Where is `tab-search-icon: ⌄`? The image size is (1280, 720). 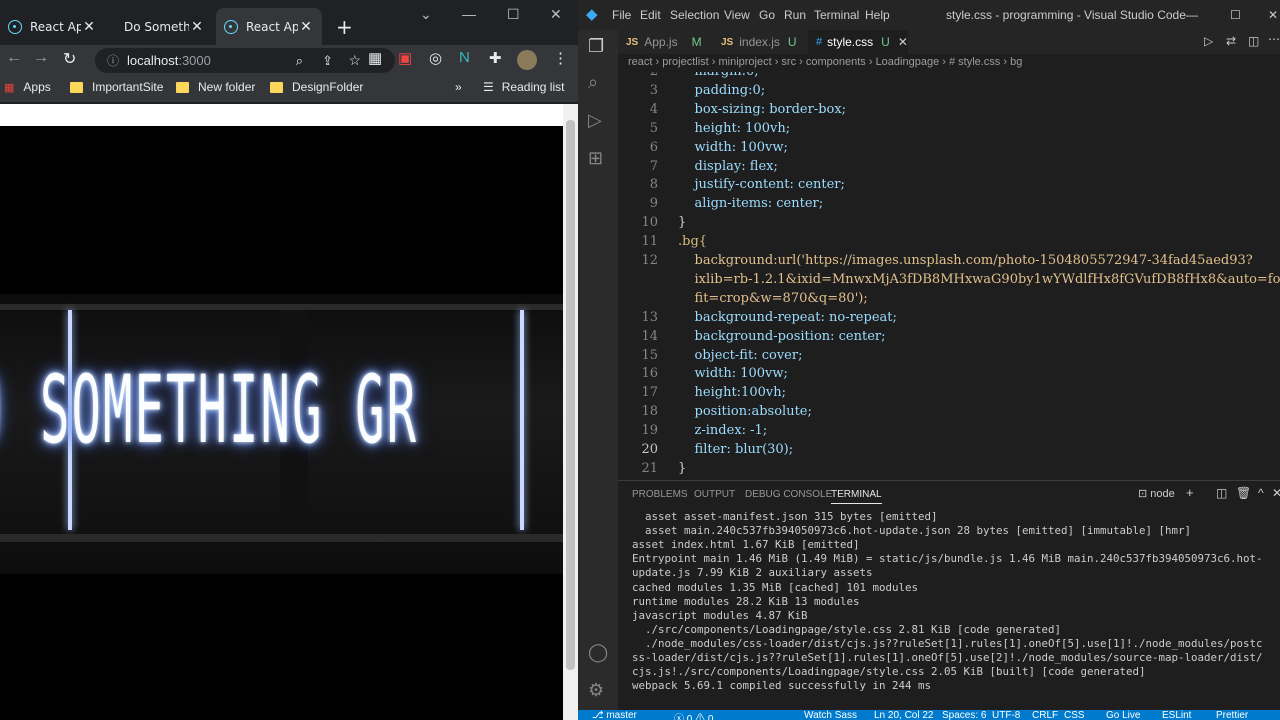 tab-search-icon: ⌄ is located at coordinates (426, 14).